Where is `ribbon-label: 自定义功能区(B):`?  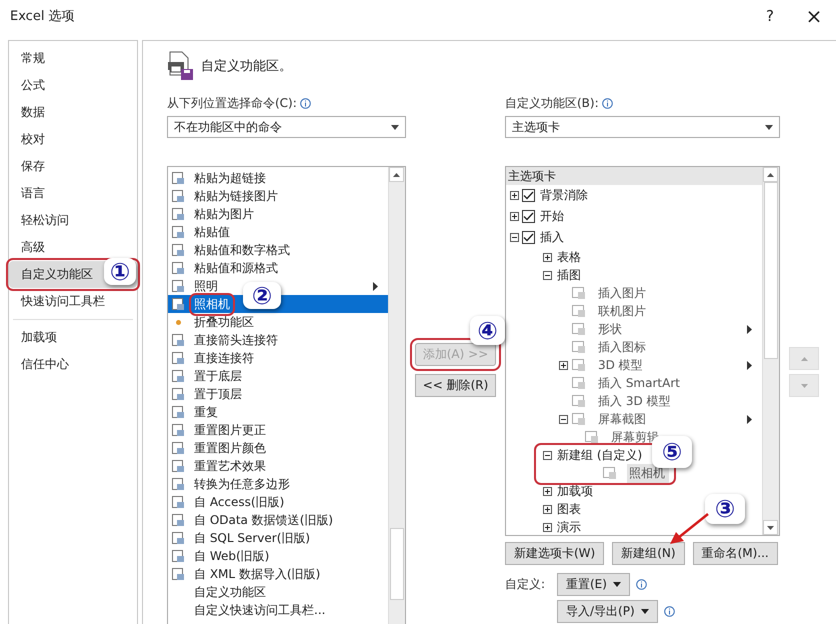 ribbon-label: 自定义功能区(B): is located at coordinates (552, 103).